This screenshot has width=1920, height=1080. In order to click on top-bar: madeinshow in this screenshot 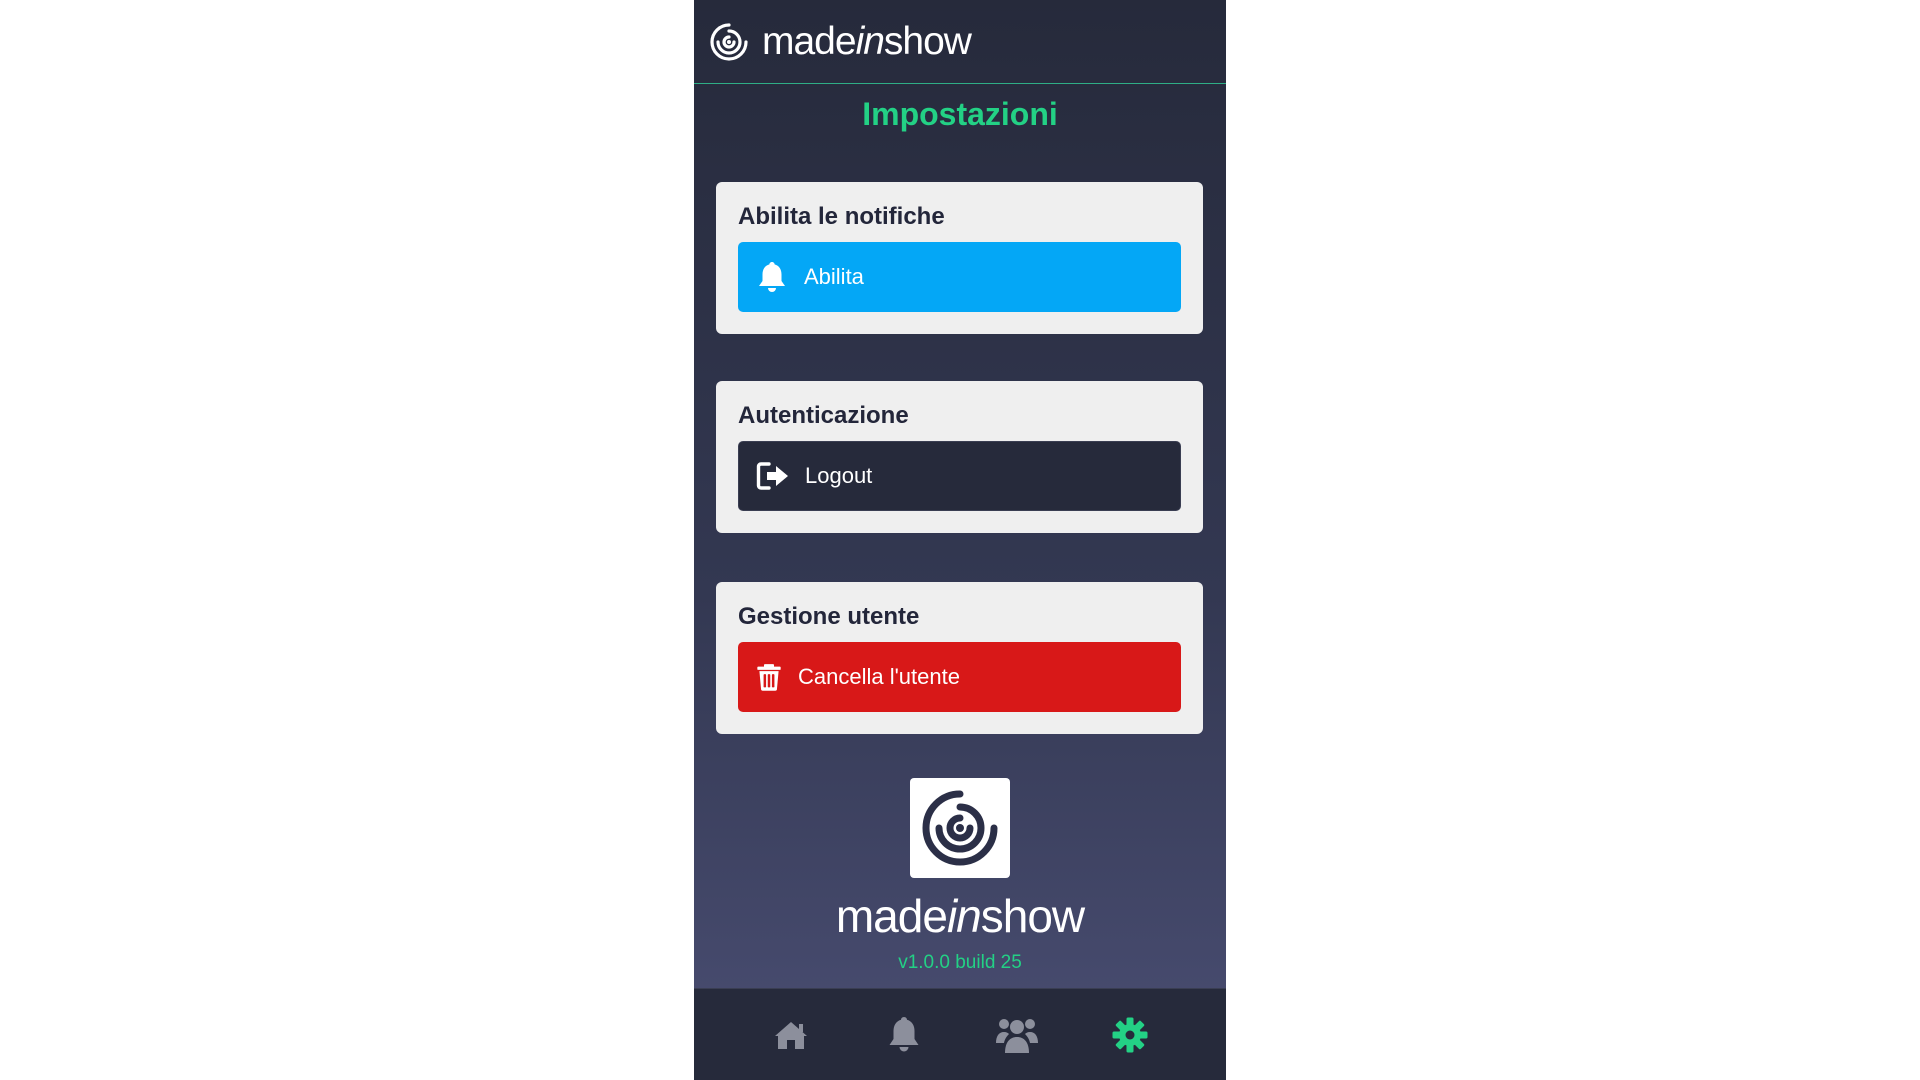, I will do `click(960, 42)`.